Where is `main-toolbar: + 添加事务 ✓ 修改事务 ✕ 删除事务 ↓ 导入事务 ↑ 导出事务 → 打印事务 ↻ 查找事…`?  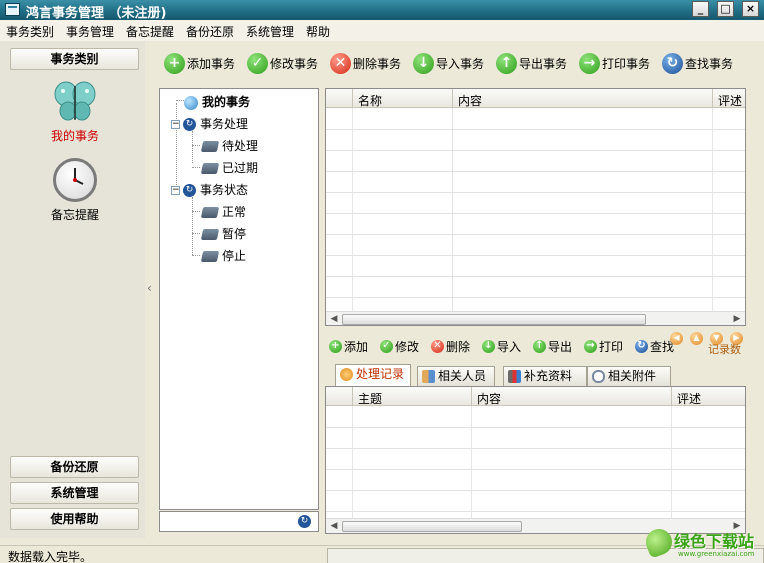
main-toolbar: + 添加事务 ✓ 修改事务 ✕ 删除事务 ↓ 导入事务 ↑ 导出事务 → 打印事务 ↻ 查找事… is located at coordinates (461, 65).